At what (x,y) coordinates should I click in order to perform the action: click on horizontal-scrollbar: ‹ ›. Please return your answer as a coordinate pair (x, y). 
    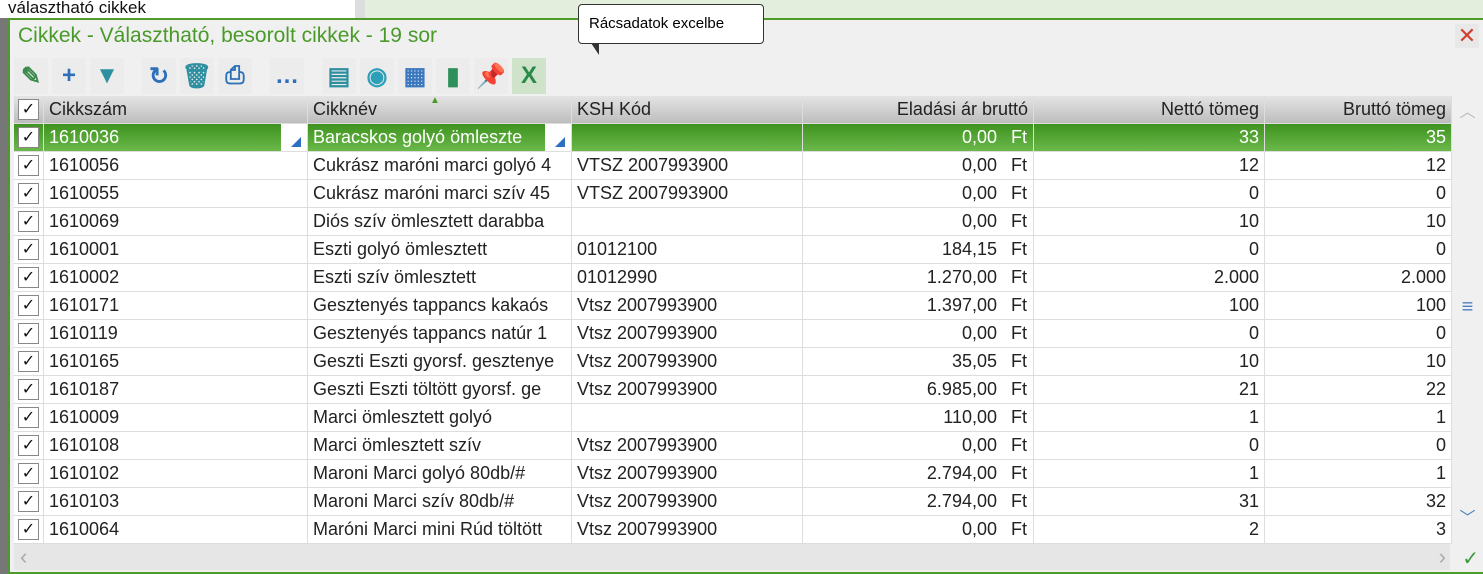
    Looking at the image, I should click on (732, 557).